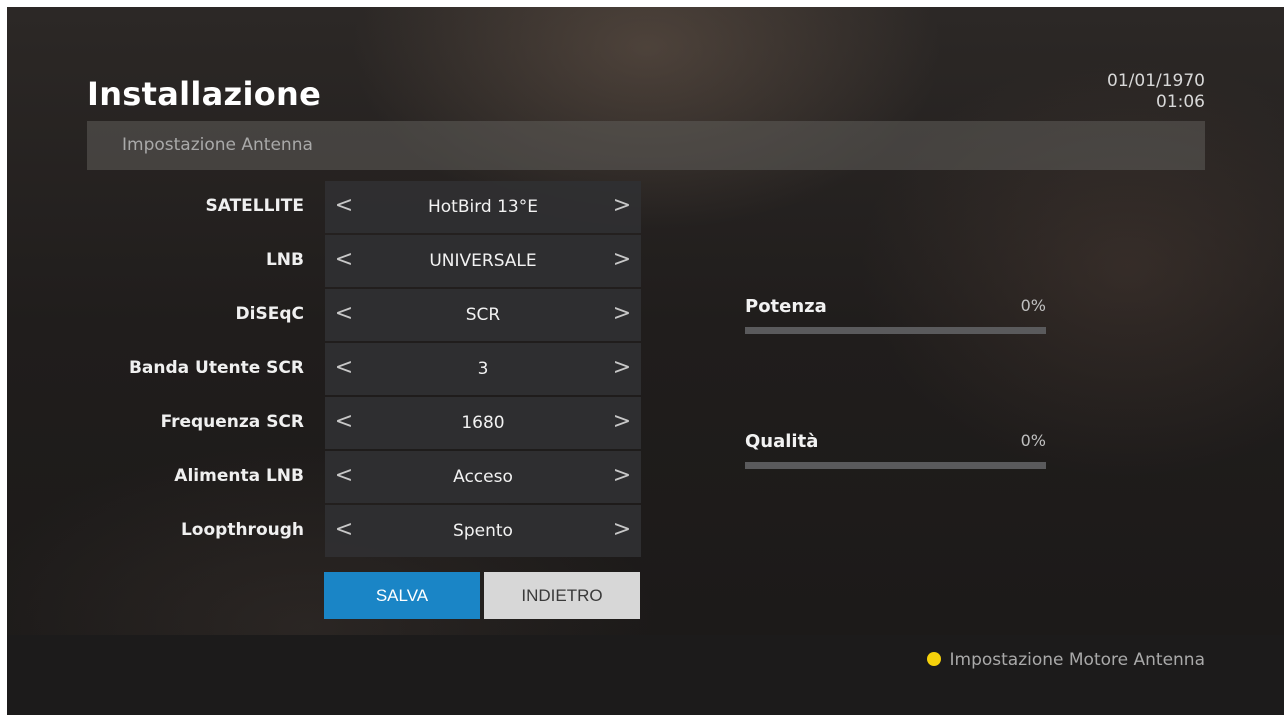 Image resolution: width=1284 pixels, height=715 pixels. What do you see at coordinates (646, 145) in the screenshot?
I see `section-header-bar: Impostazione Antenna` at bounding box center [646, 145].